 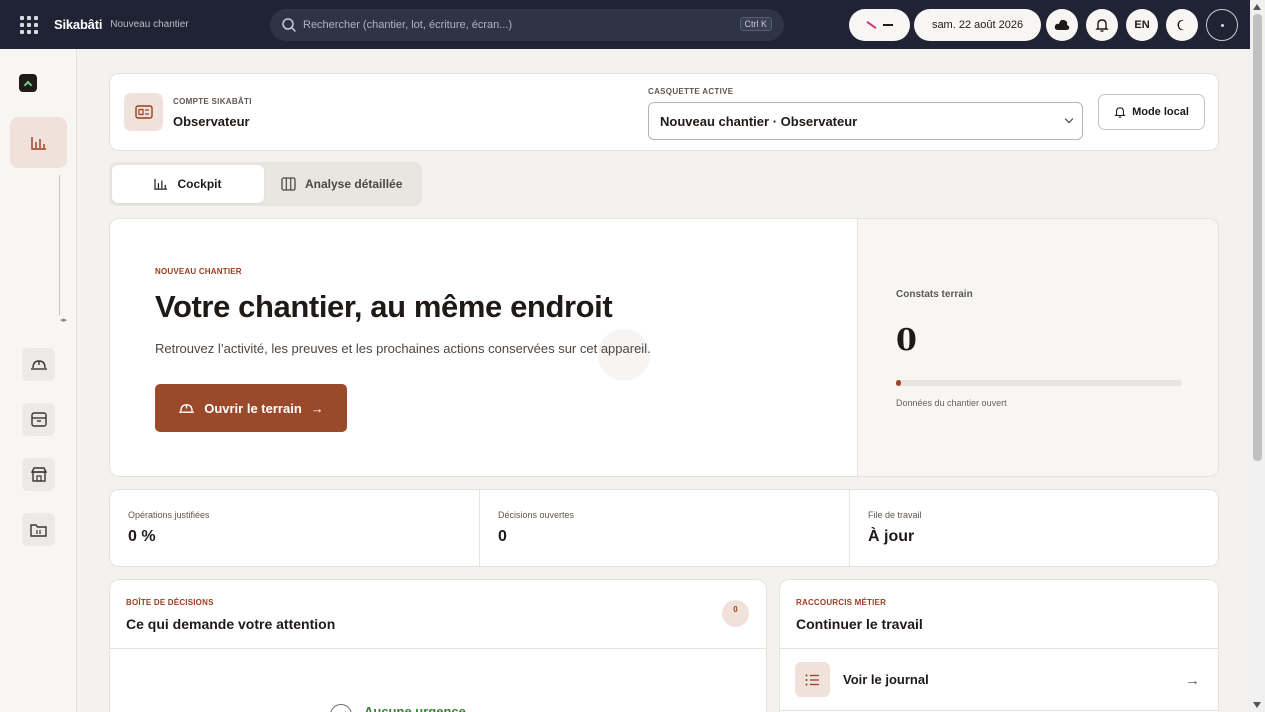 I want to click on kpi-label: File de travail, so click(x=895, y=515).